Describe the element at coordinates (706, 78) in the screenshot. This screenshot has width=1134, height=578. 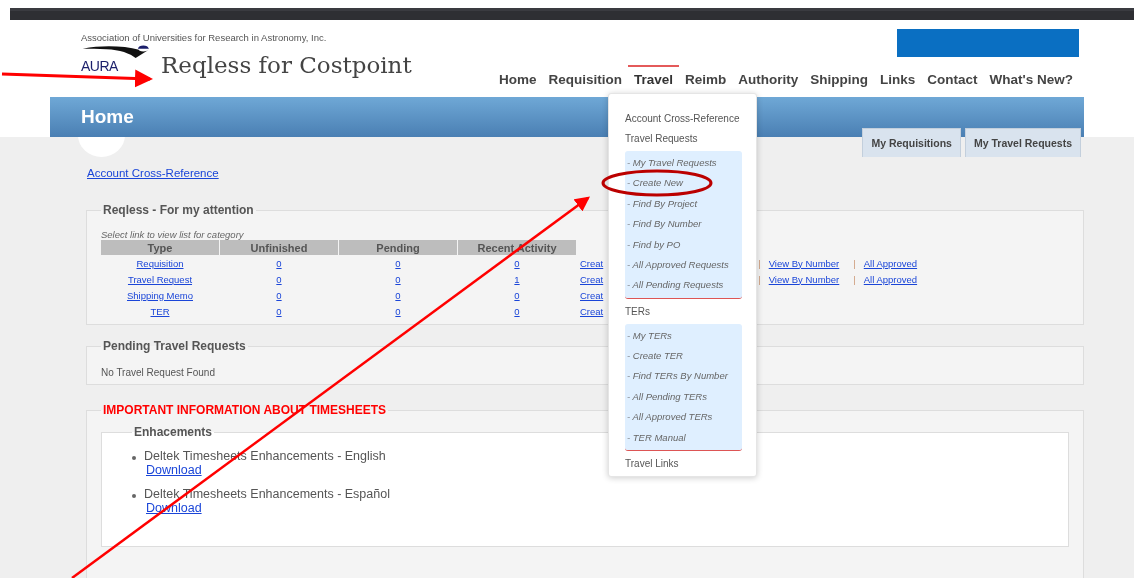
I see `nav-link: Reimb` at that location.